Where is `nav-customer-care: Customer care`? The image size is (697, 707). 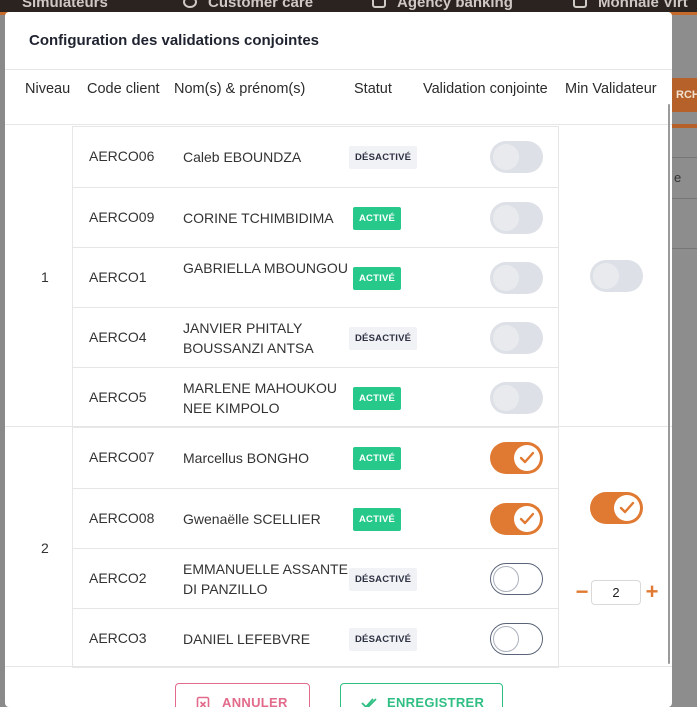
nav-customer-care: Customer care is located at coordinates (261, 5).